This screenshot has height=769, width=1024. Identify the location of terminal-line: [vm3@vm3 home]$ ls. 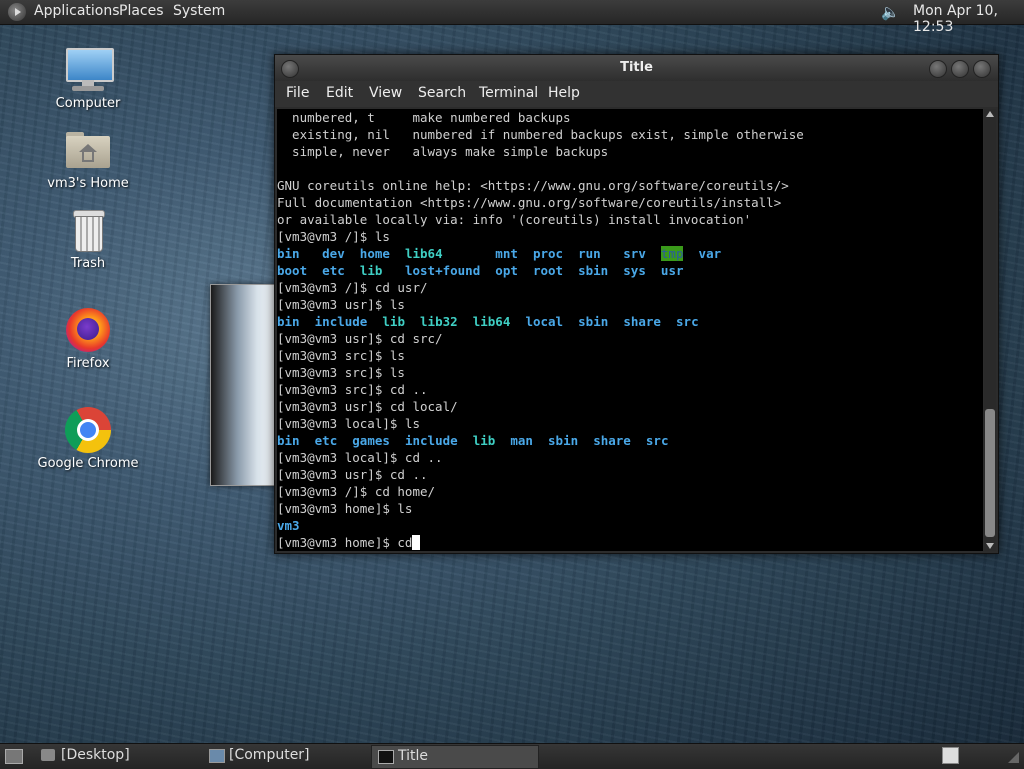
(345, 508).